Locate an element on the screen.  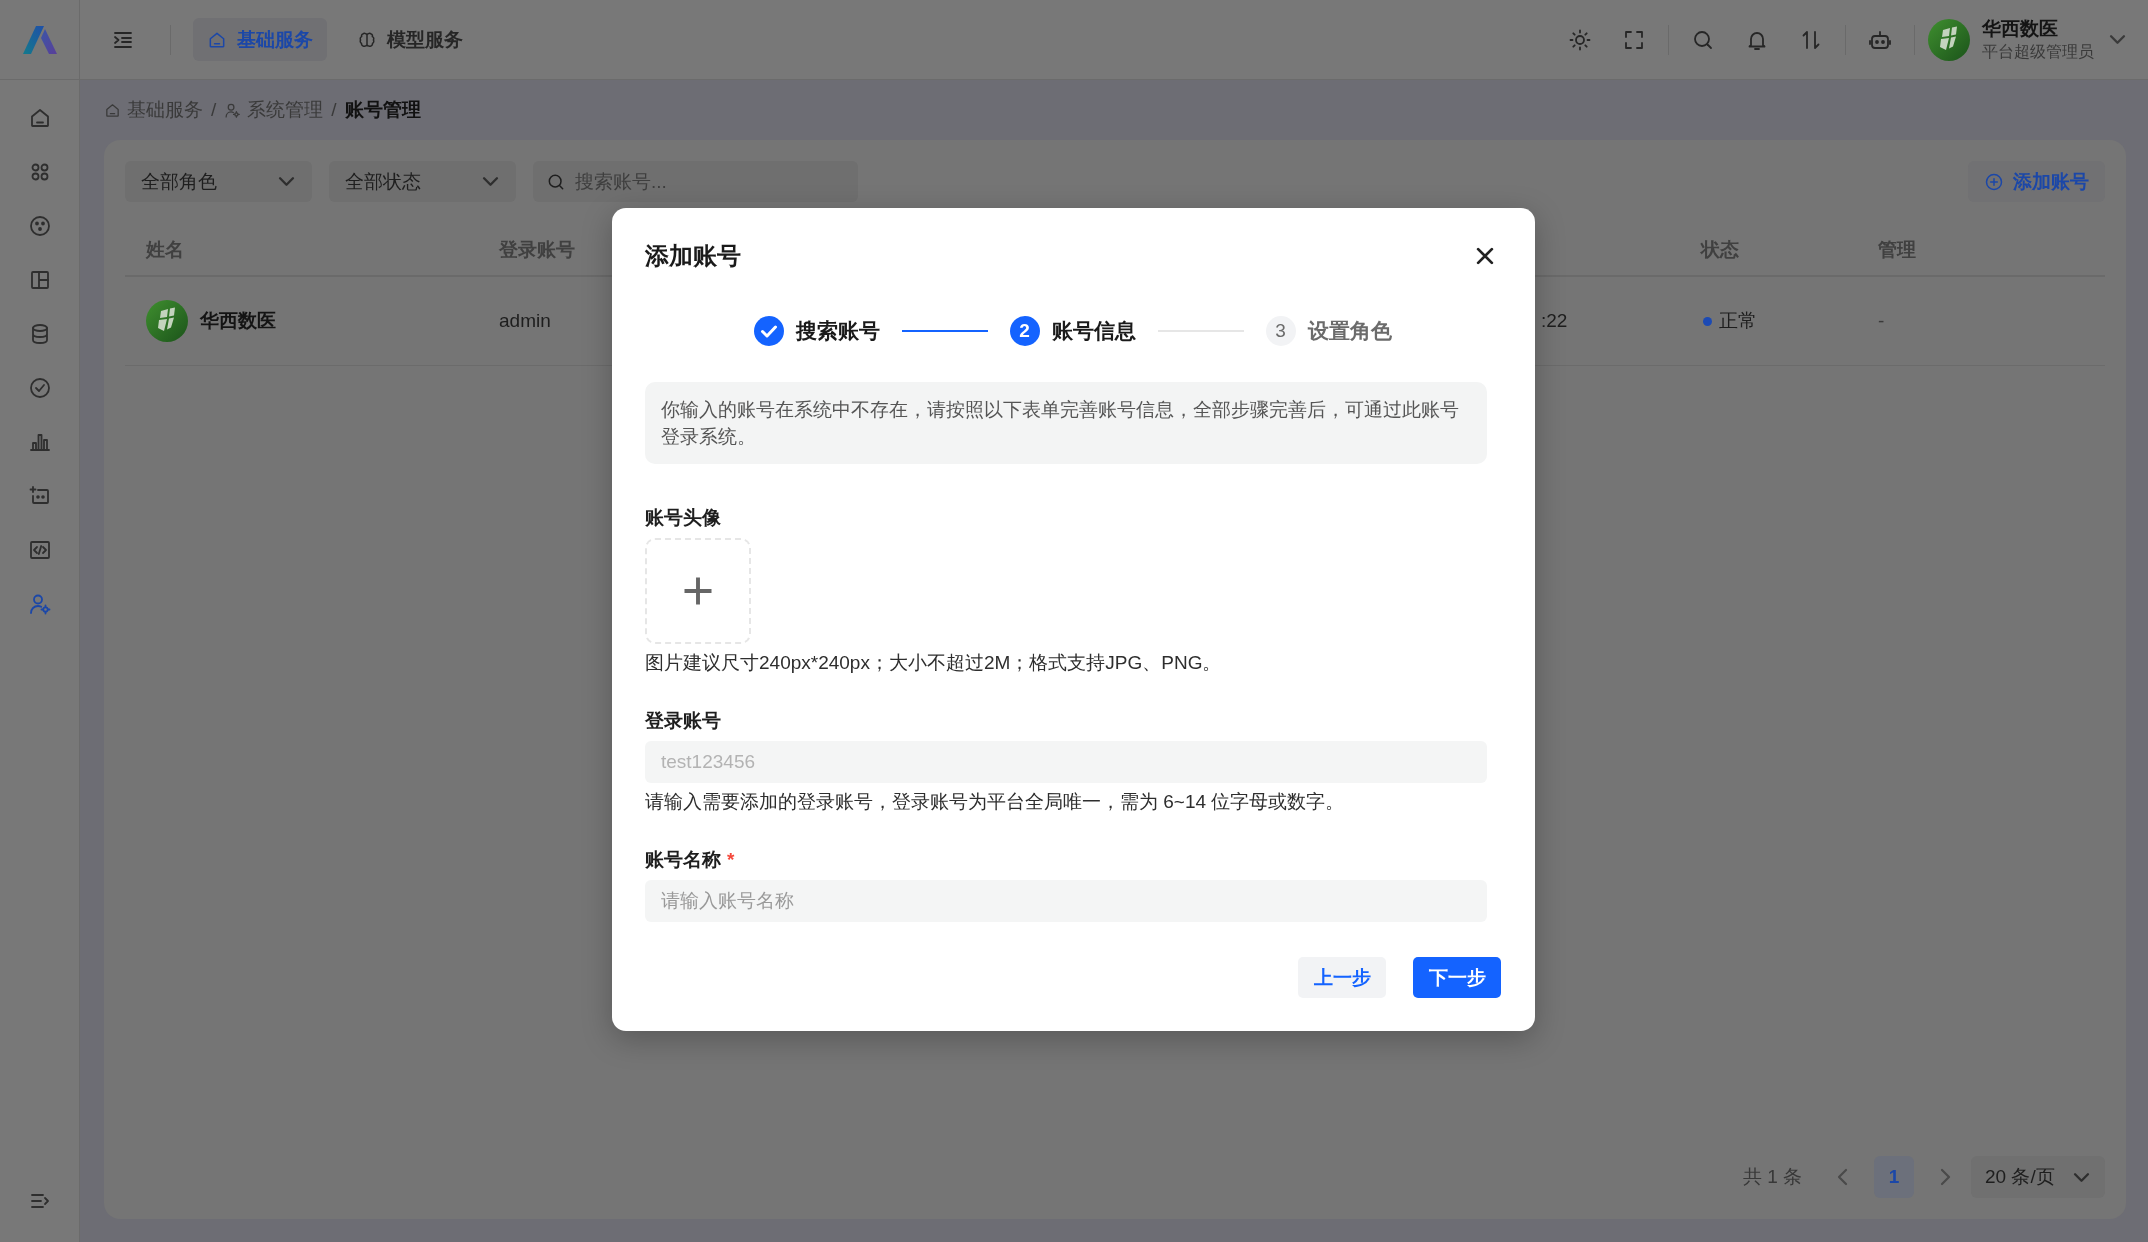
field-label: 登录账号 is located at coordinates (683, 721).